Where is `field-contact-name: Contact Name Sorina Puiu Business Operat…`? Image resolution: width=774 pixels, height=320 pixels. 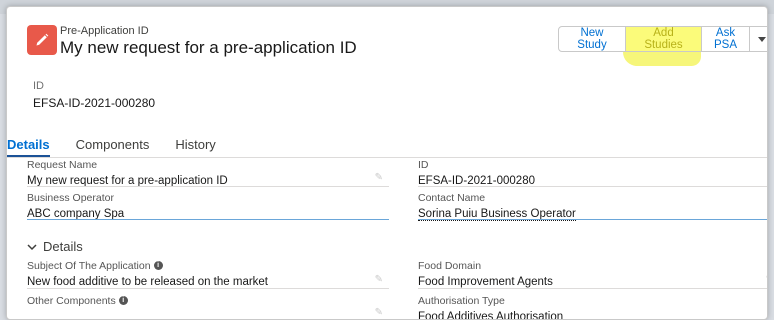
field-contact-name: Contact Name Sorina Puiu Business Operat… is located at coordinates (592, 206).